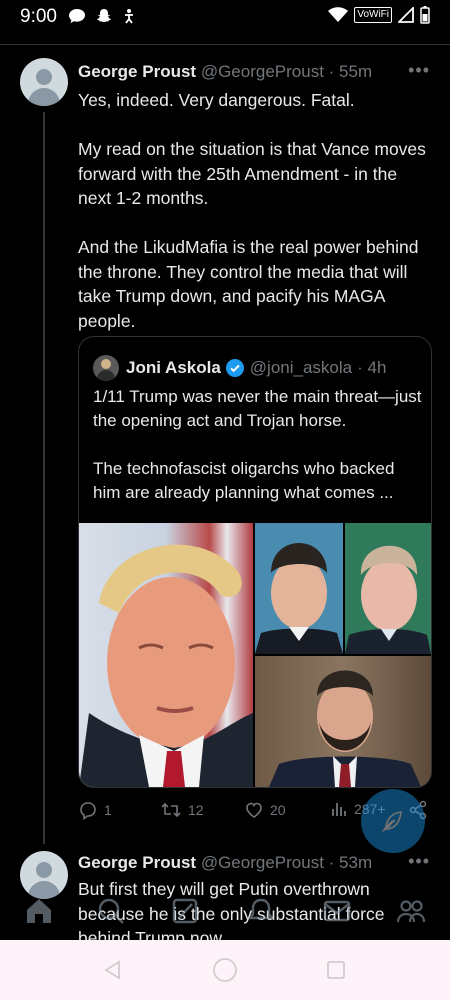 The width and height of the screenshot is (450, 1000). I want to click on battery-icon, so click(425, 15).